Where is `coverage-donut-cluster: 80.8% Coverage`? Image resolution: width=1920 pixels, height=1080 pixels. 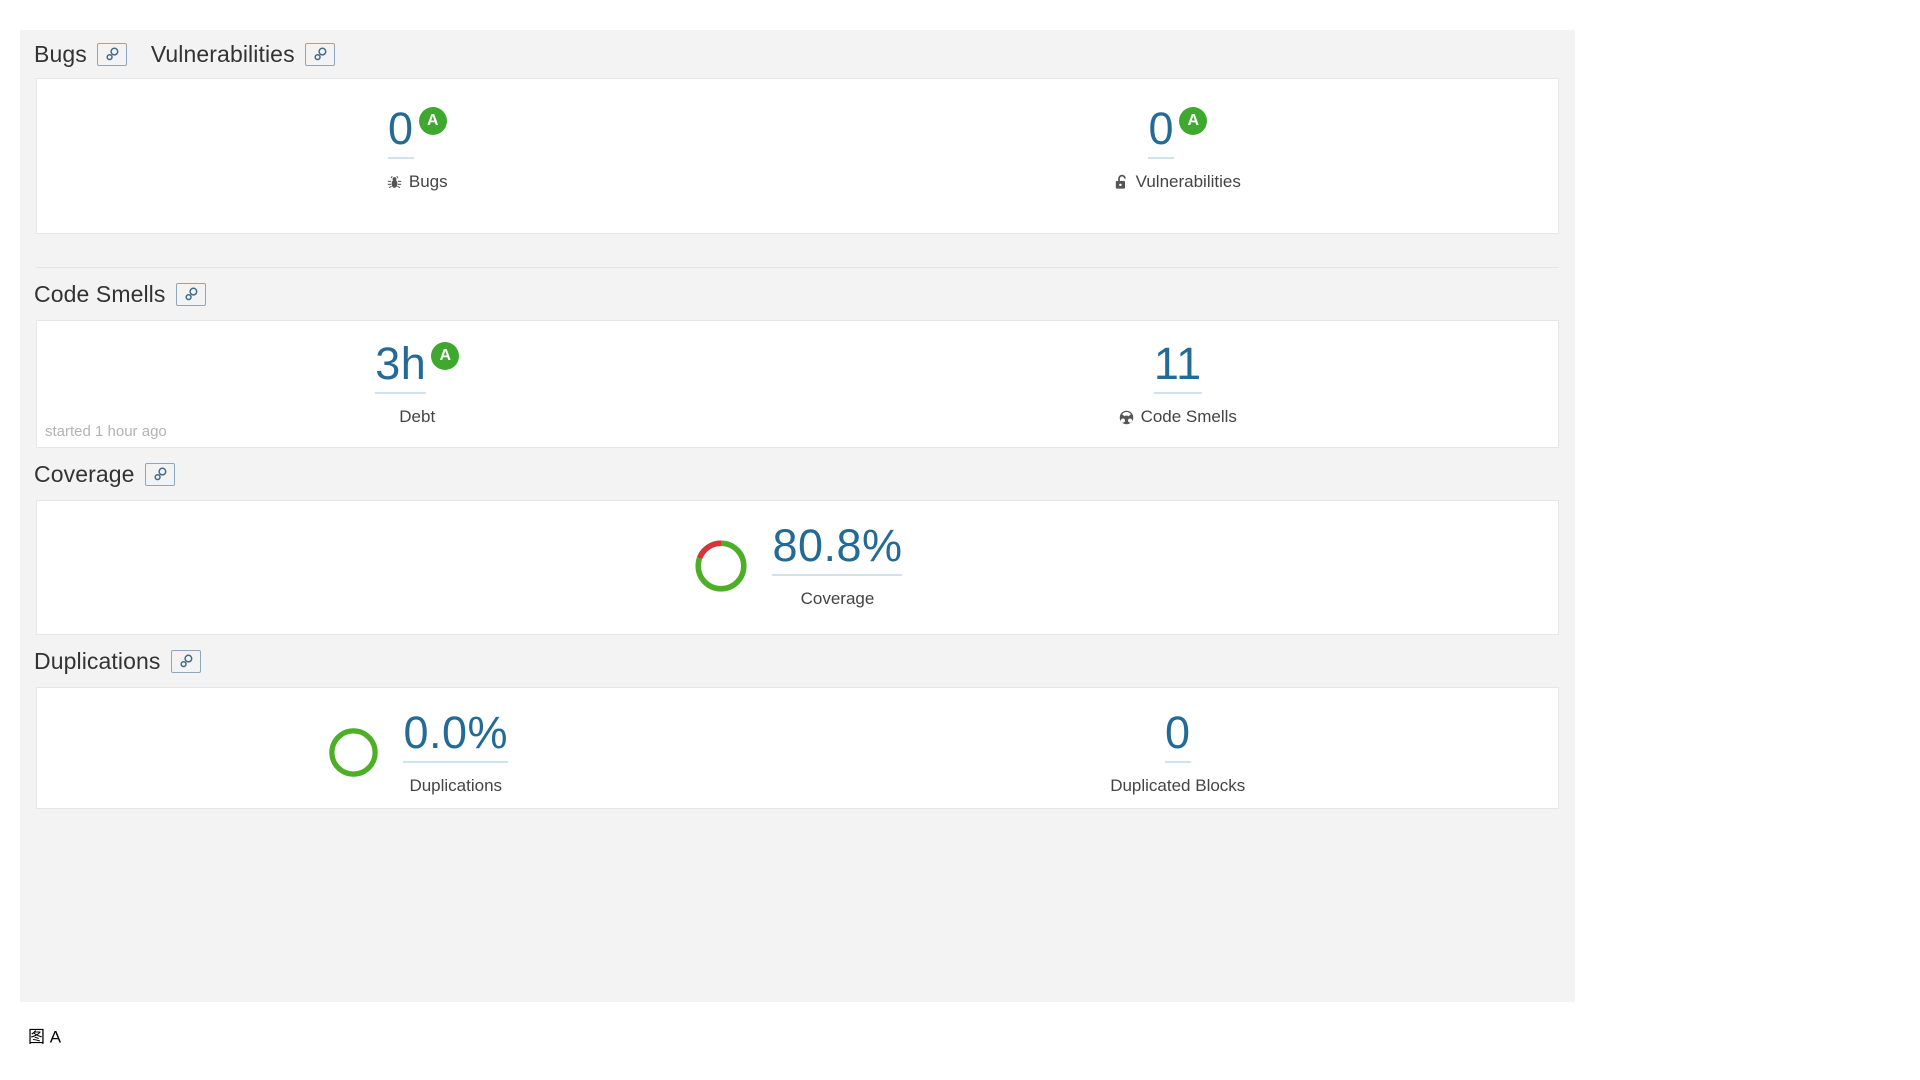 coverage-donut-cluster: 80.8% Coverage is located at coordinates (797, 565).